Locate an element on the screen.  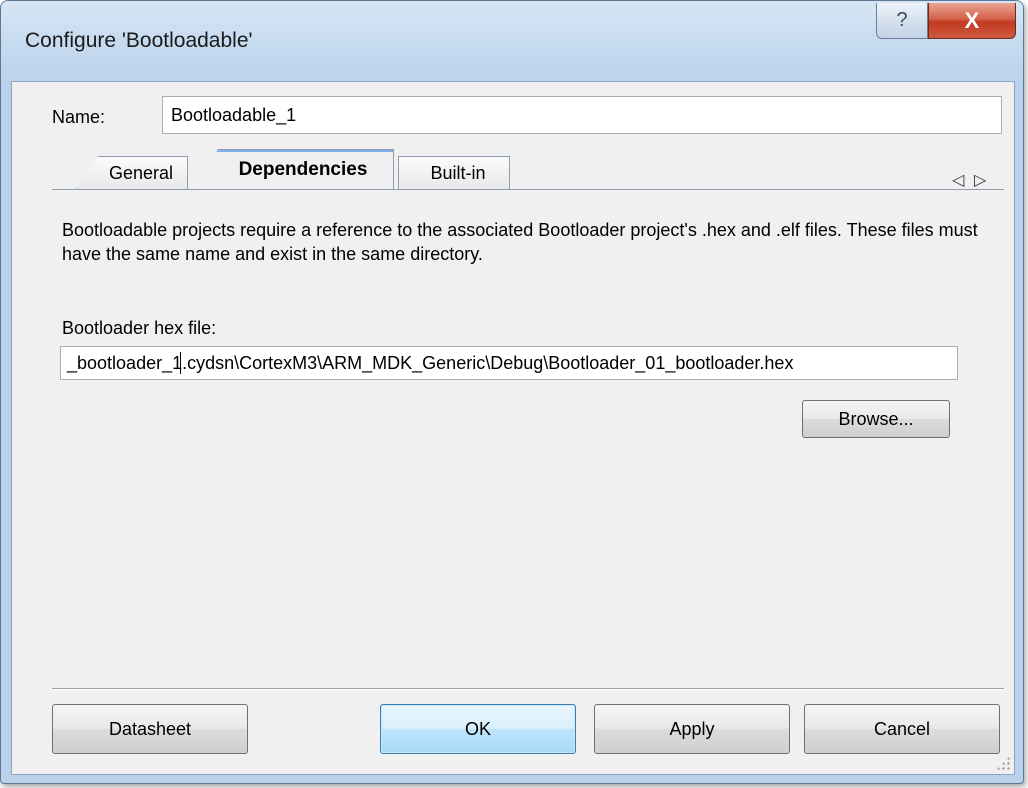
tab-dependencies: Dependencies is located at coordinates (296, 169).